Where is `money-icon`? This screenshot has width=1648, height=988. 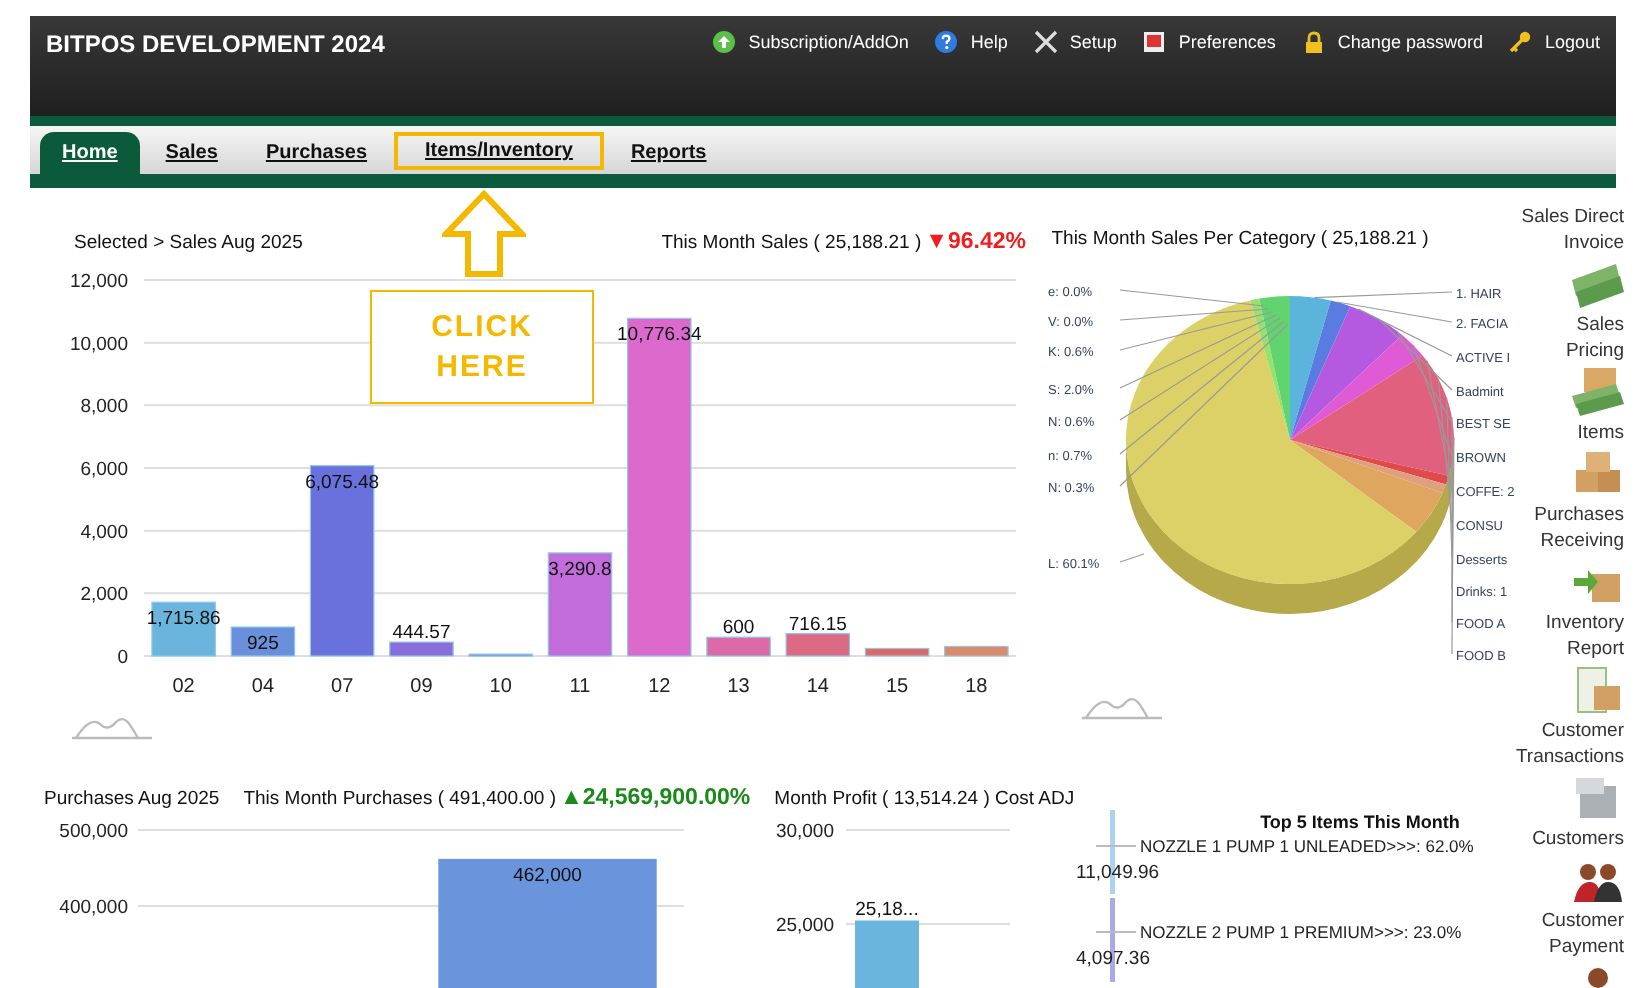
money-icon is located at coordinates (1598, 284).